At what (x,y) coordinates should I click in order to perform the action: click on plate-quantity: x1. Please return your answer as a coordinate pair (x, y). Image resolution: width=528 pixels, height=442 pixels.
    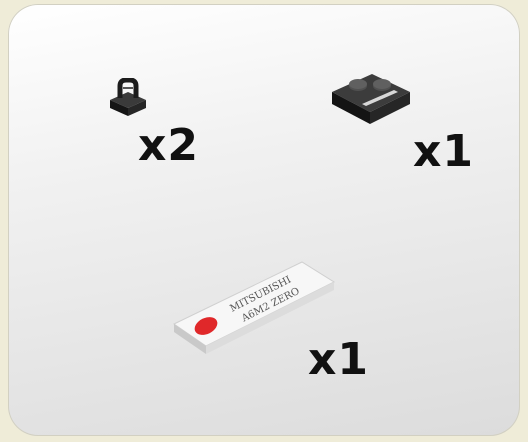
    Looking at the image, I should click on (443, 151).